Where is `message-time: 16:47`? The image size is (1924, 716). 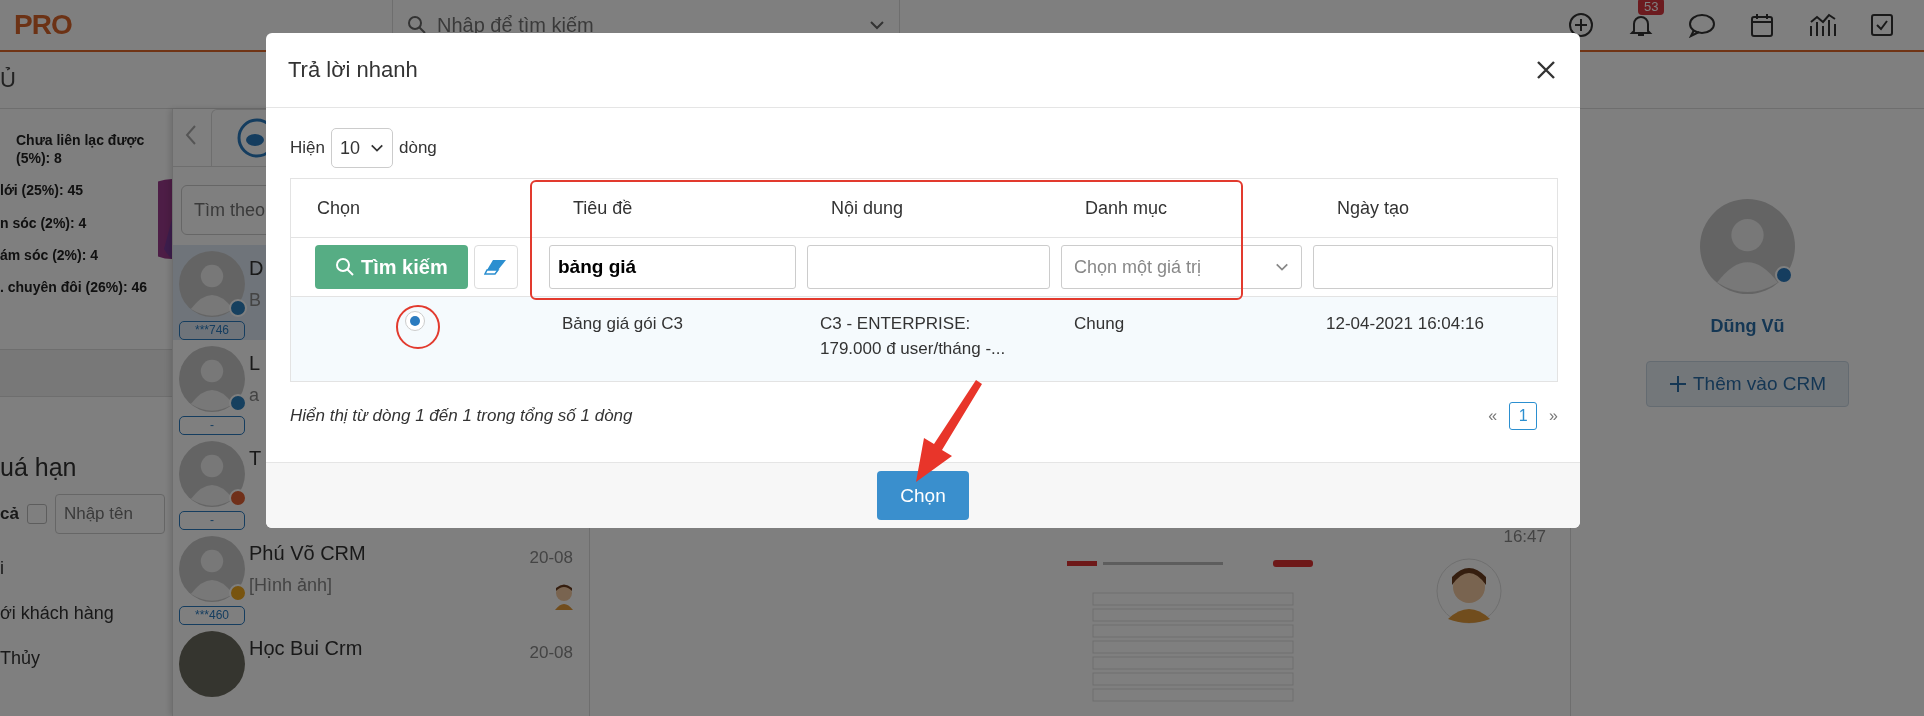
message-time: 16:47 is located at coordinates (1524, 537).